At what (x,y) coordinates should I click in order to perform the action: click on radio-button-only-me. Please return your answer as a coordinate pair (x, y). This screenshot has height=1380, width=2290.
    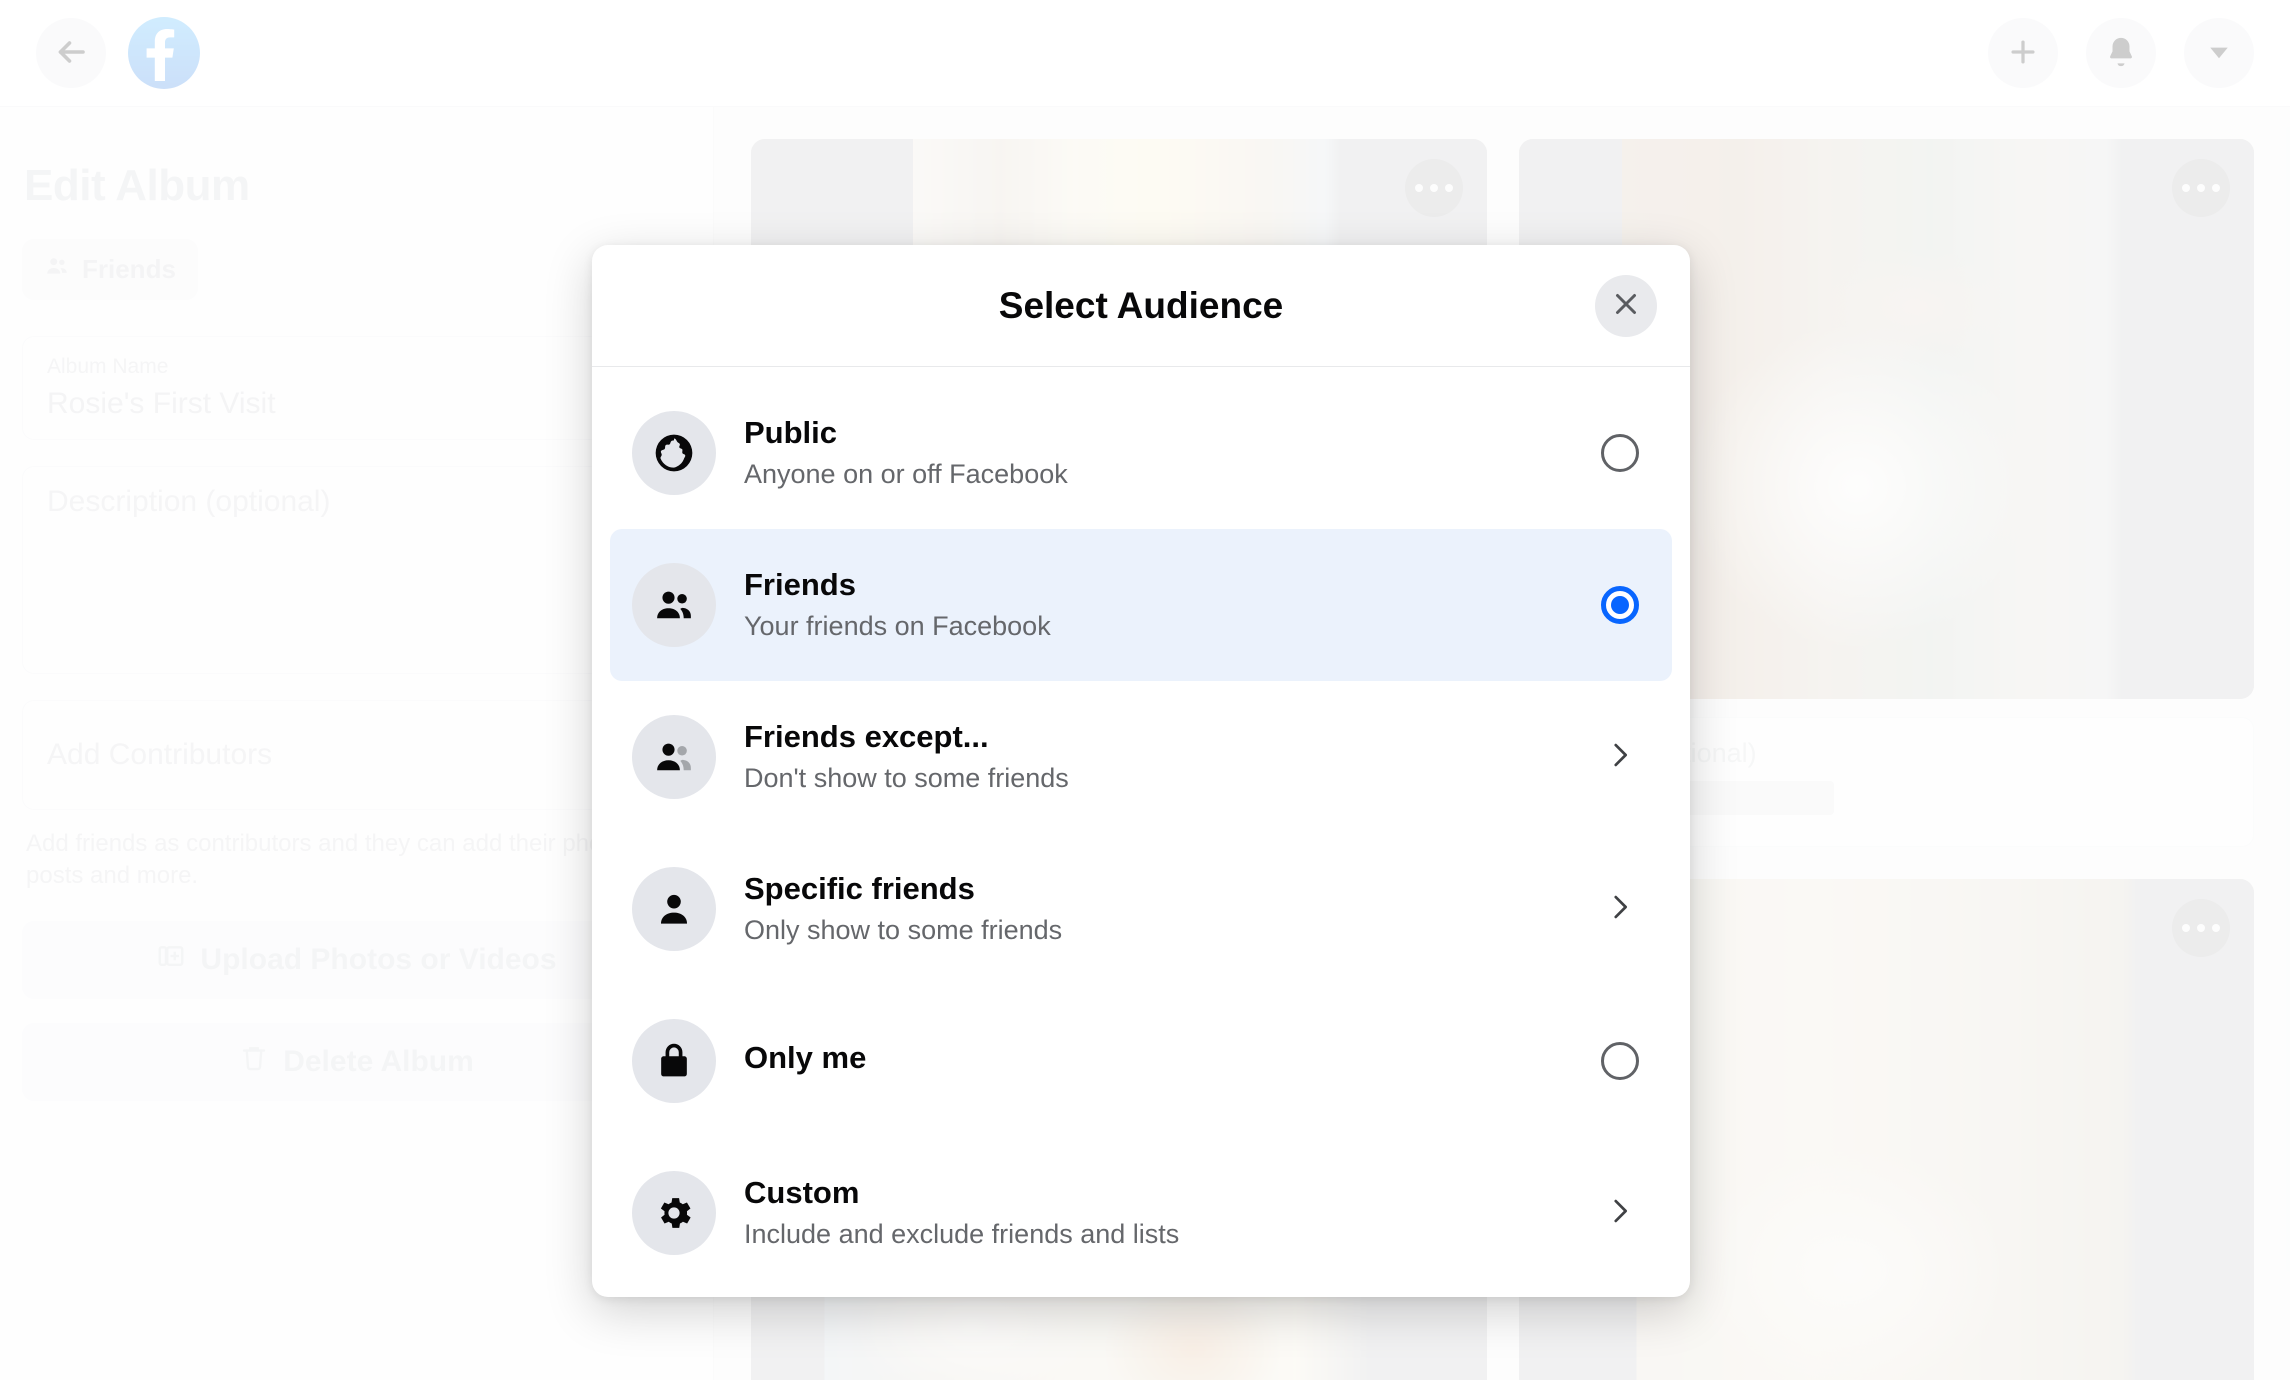
    Looking at the image, I should click on (1620, 1061).